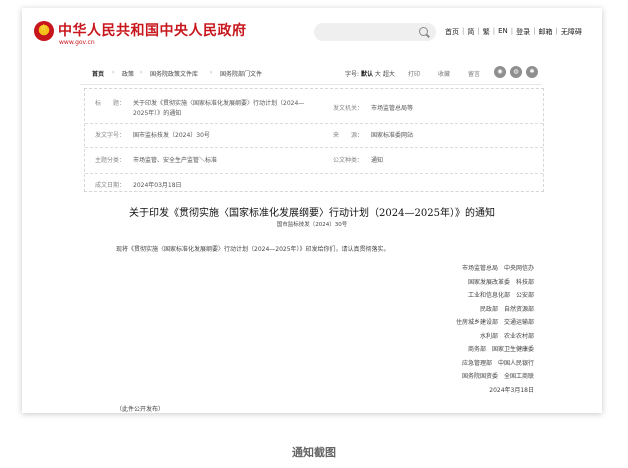  Describe the element at coordinates (171, 135) in the screenshot. I see `info-docno-value: 国市监标技发〔2024〕30号` at that location.